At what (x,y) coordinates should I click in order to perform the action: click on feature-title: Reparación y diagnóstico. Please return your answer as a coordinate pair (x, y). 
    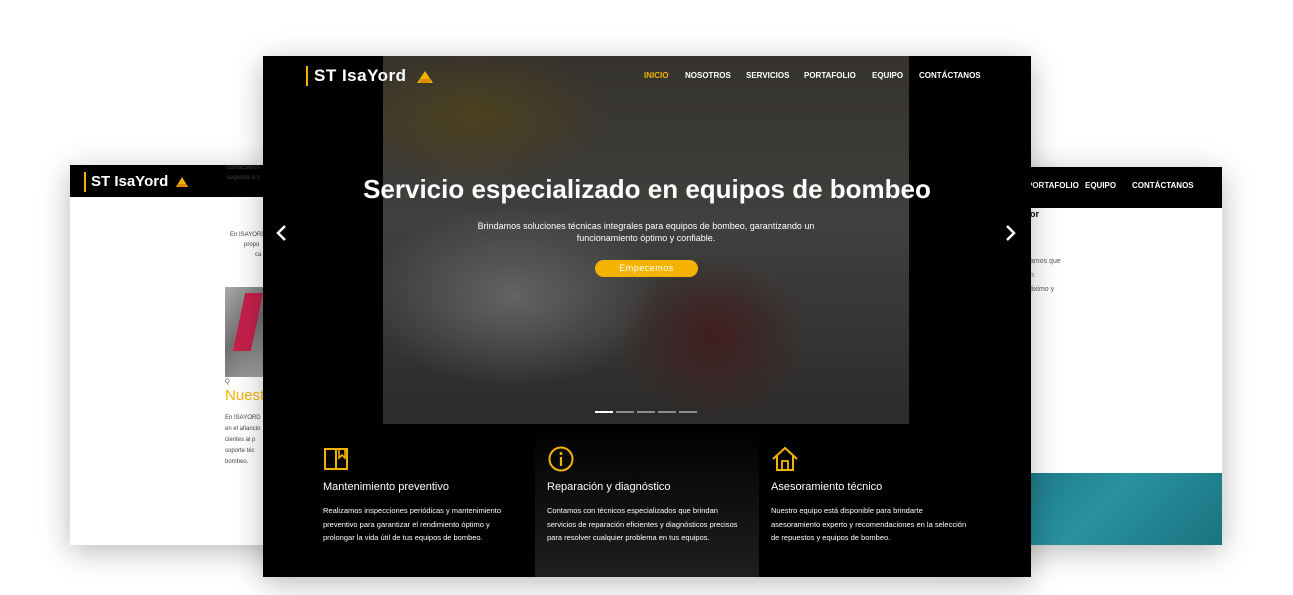
    Looking at the image, I should click on (609, 487).